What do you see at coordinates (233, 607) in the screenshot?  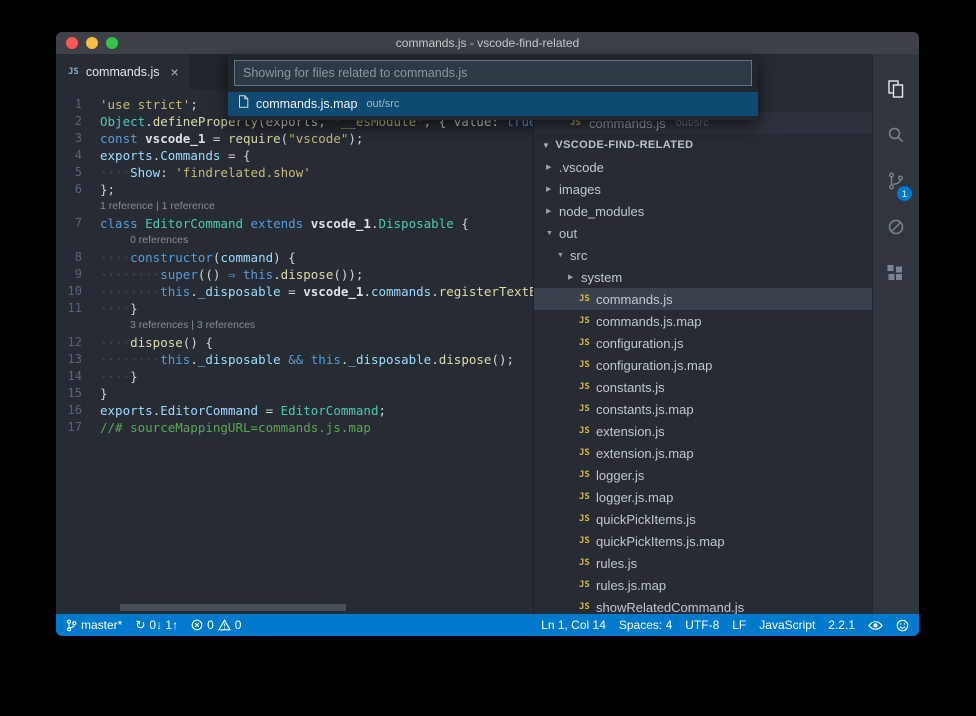 I see `horizontal-scrollbar` at bounding box center [233, 607].